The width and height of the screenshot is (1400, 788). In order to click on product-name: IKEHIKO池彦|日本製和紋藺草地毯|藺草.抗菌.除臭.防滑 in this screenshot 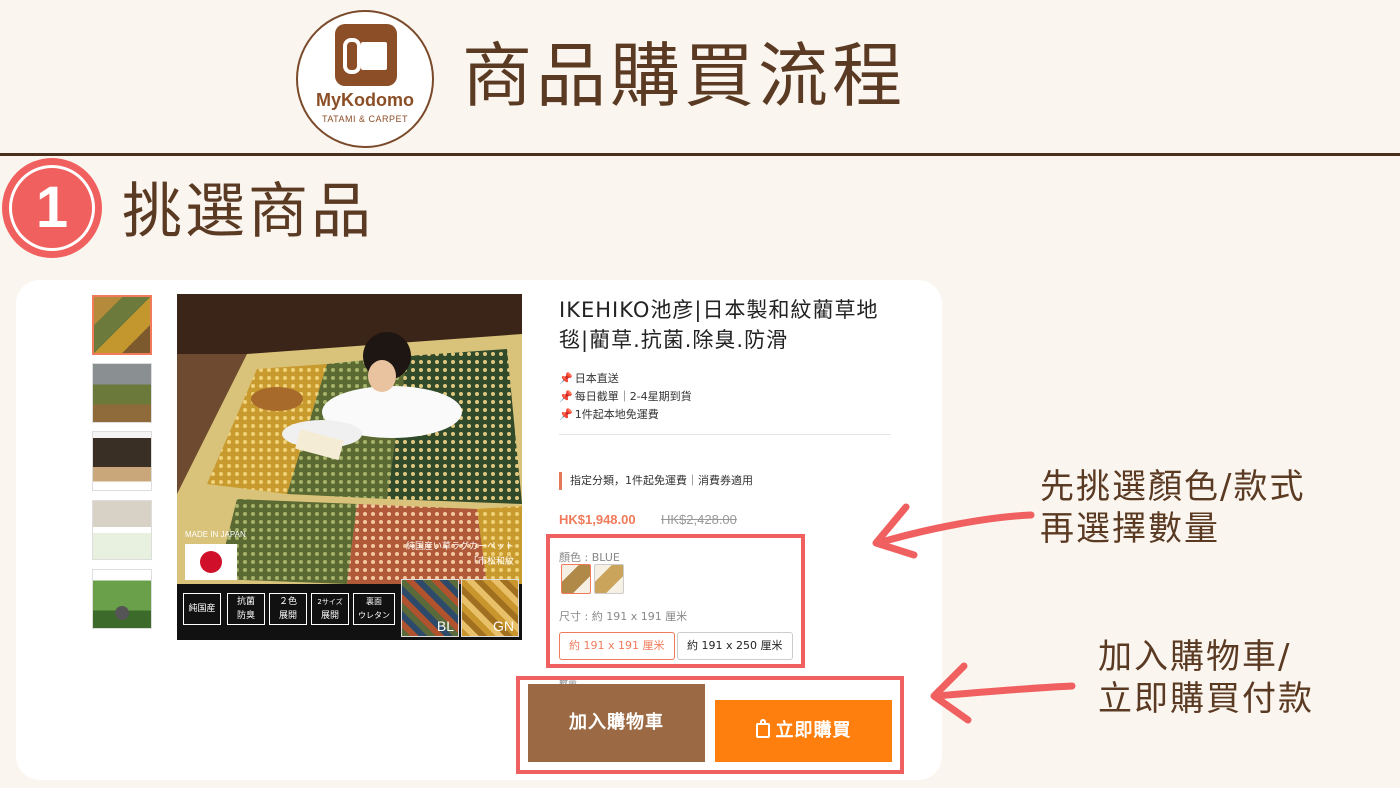, I will do `click(719, 325)`.